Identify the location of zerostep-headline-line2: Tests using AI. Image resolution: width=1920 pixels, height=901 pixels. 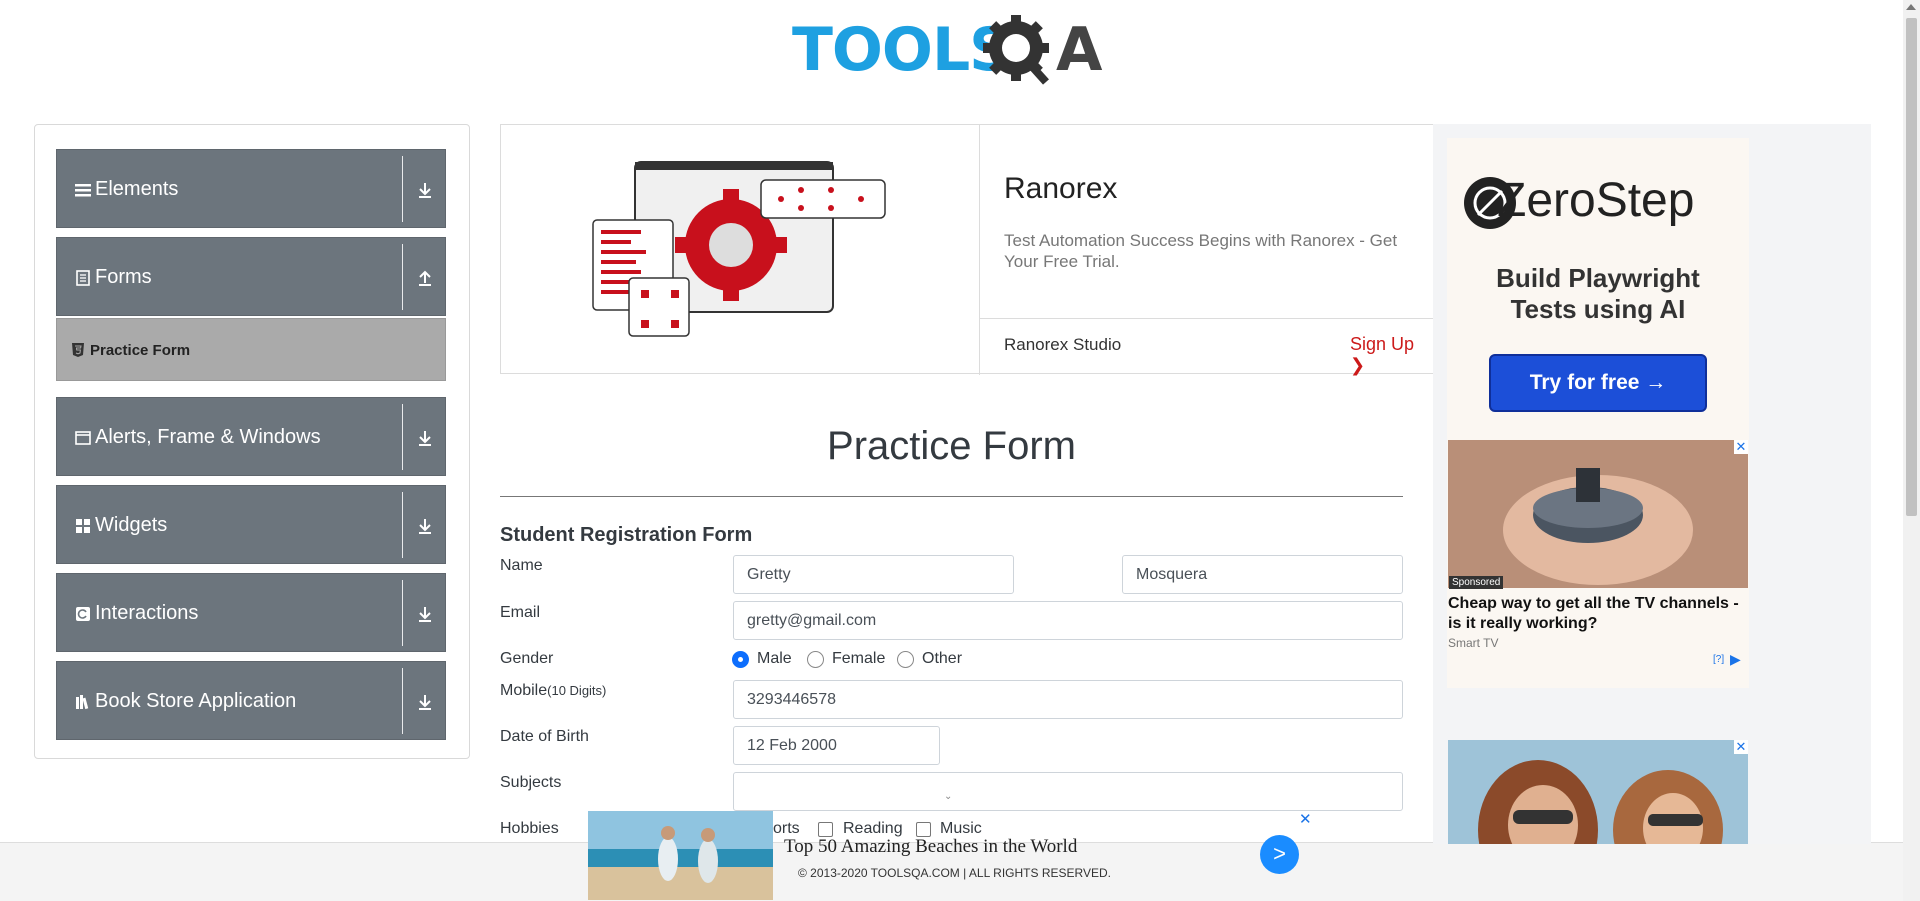
(1598, 309).